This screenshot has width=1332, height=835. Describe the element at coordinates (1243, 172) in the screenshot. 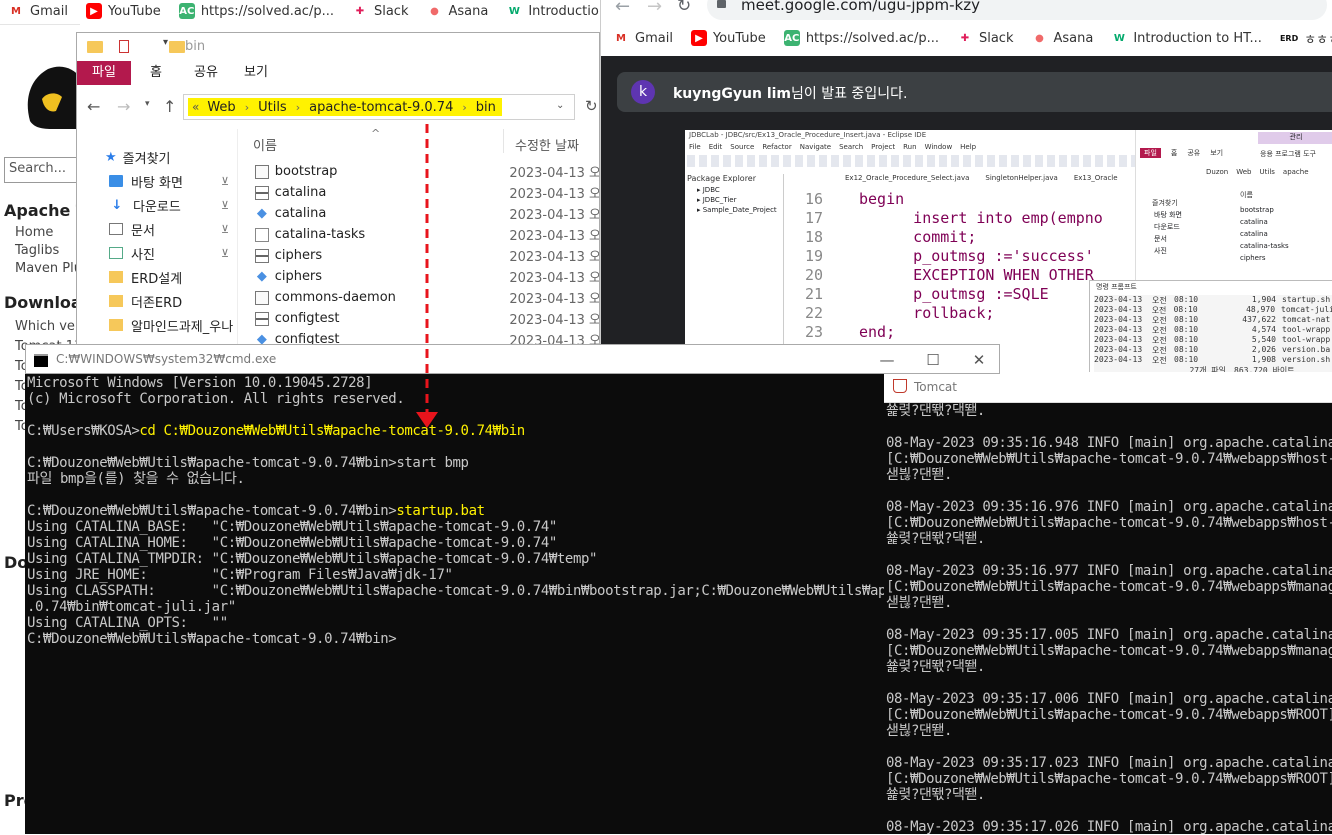

I see `mini-path-segment: Web` at that location.